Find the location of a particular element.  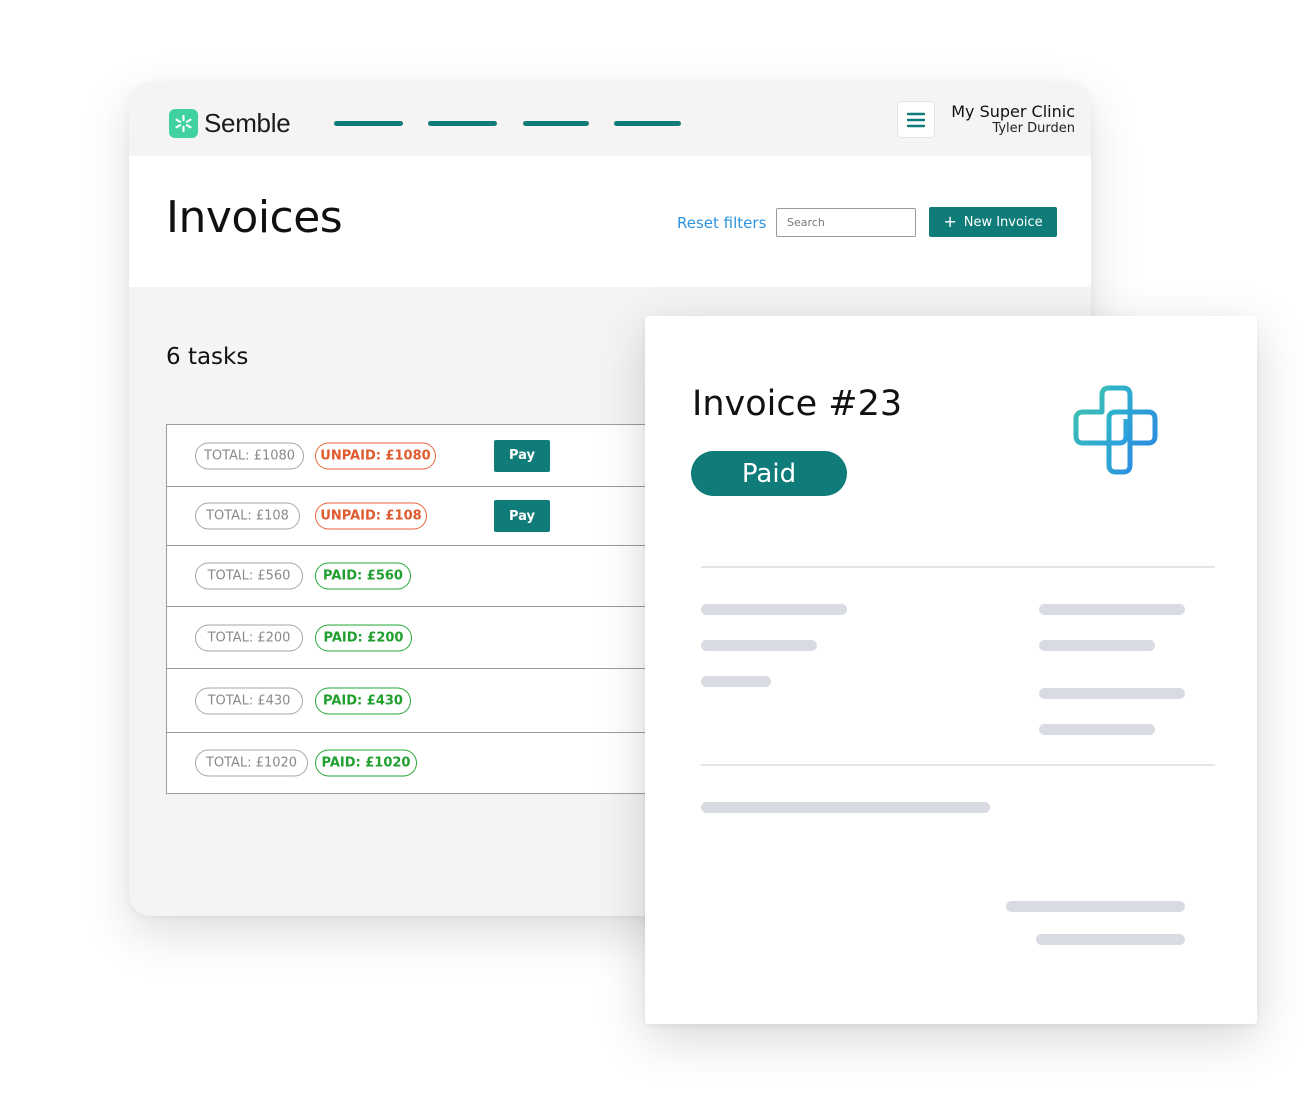

clinic-name: My Super Clinic is located at coordinates (1013, 111).